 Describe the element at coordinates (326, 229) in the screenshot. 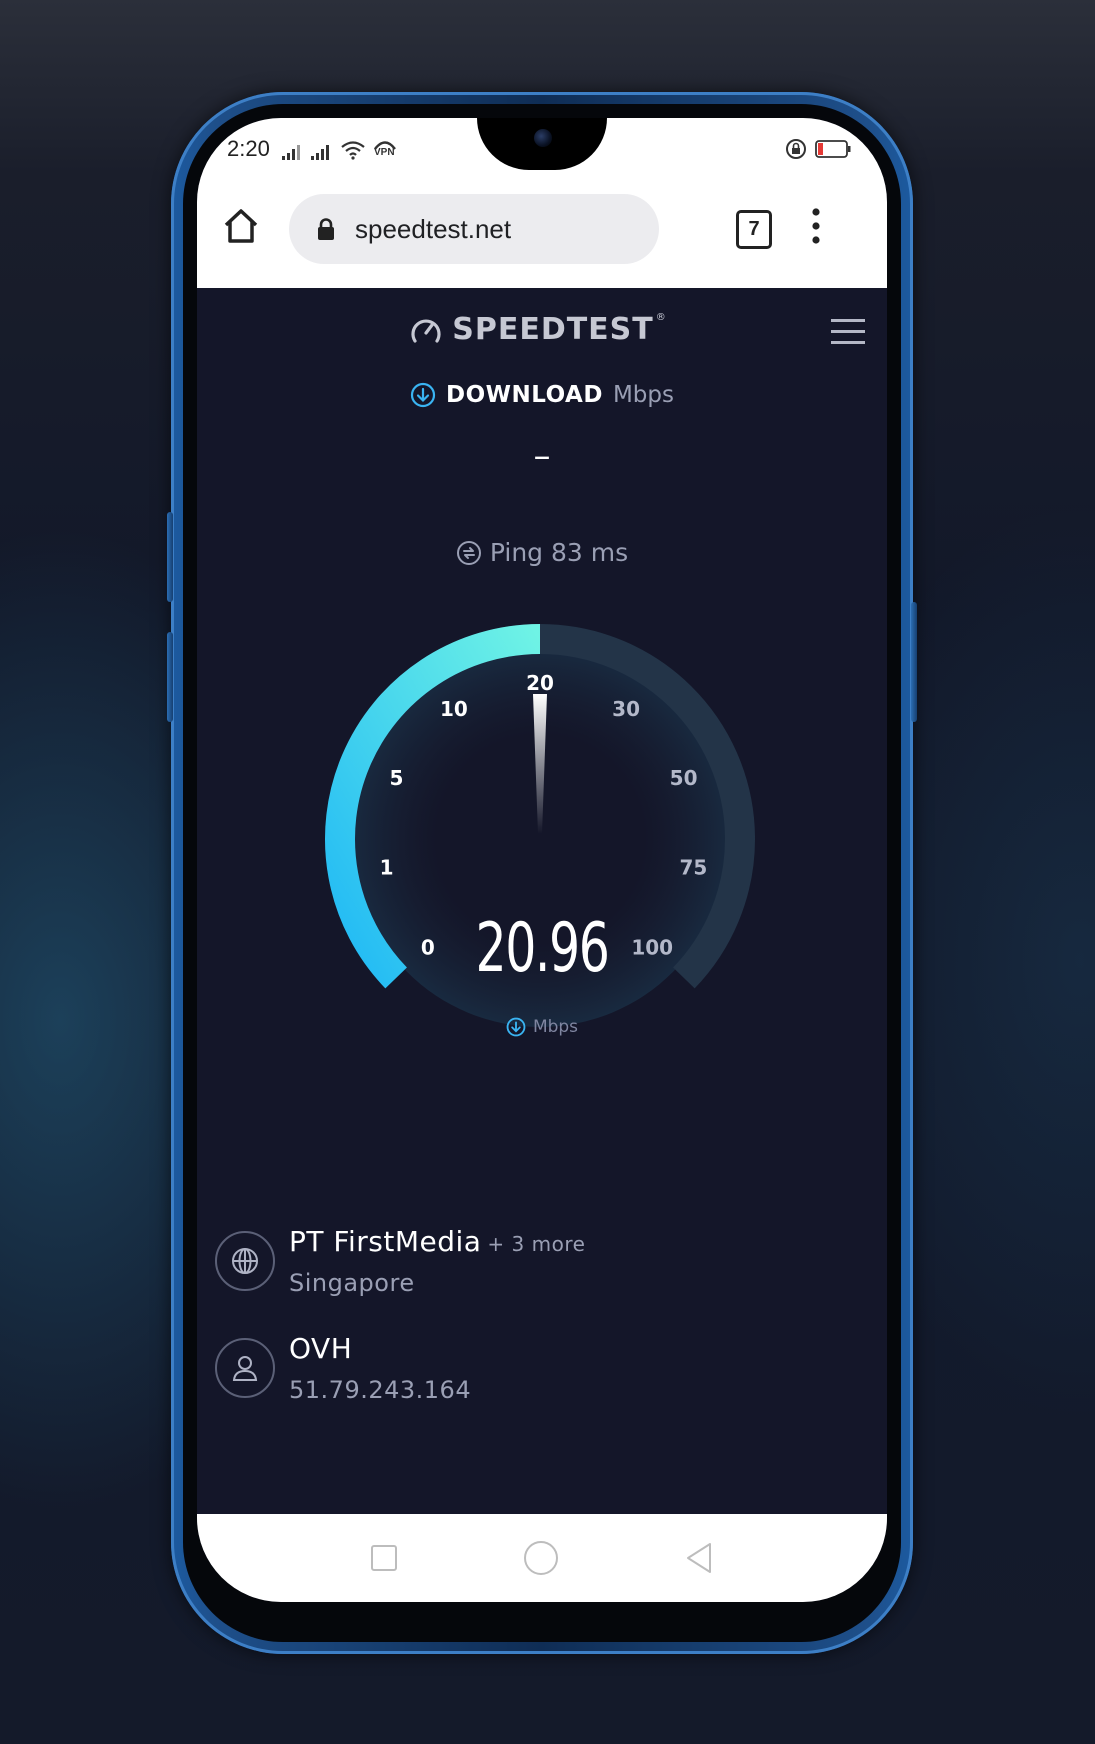

I see `lock-icon` at that location.